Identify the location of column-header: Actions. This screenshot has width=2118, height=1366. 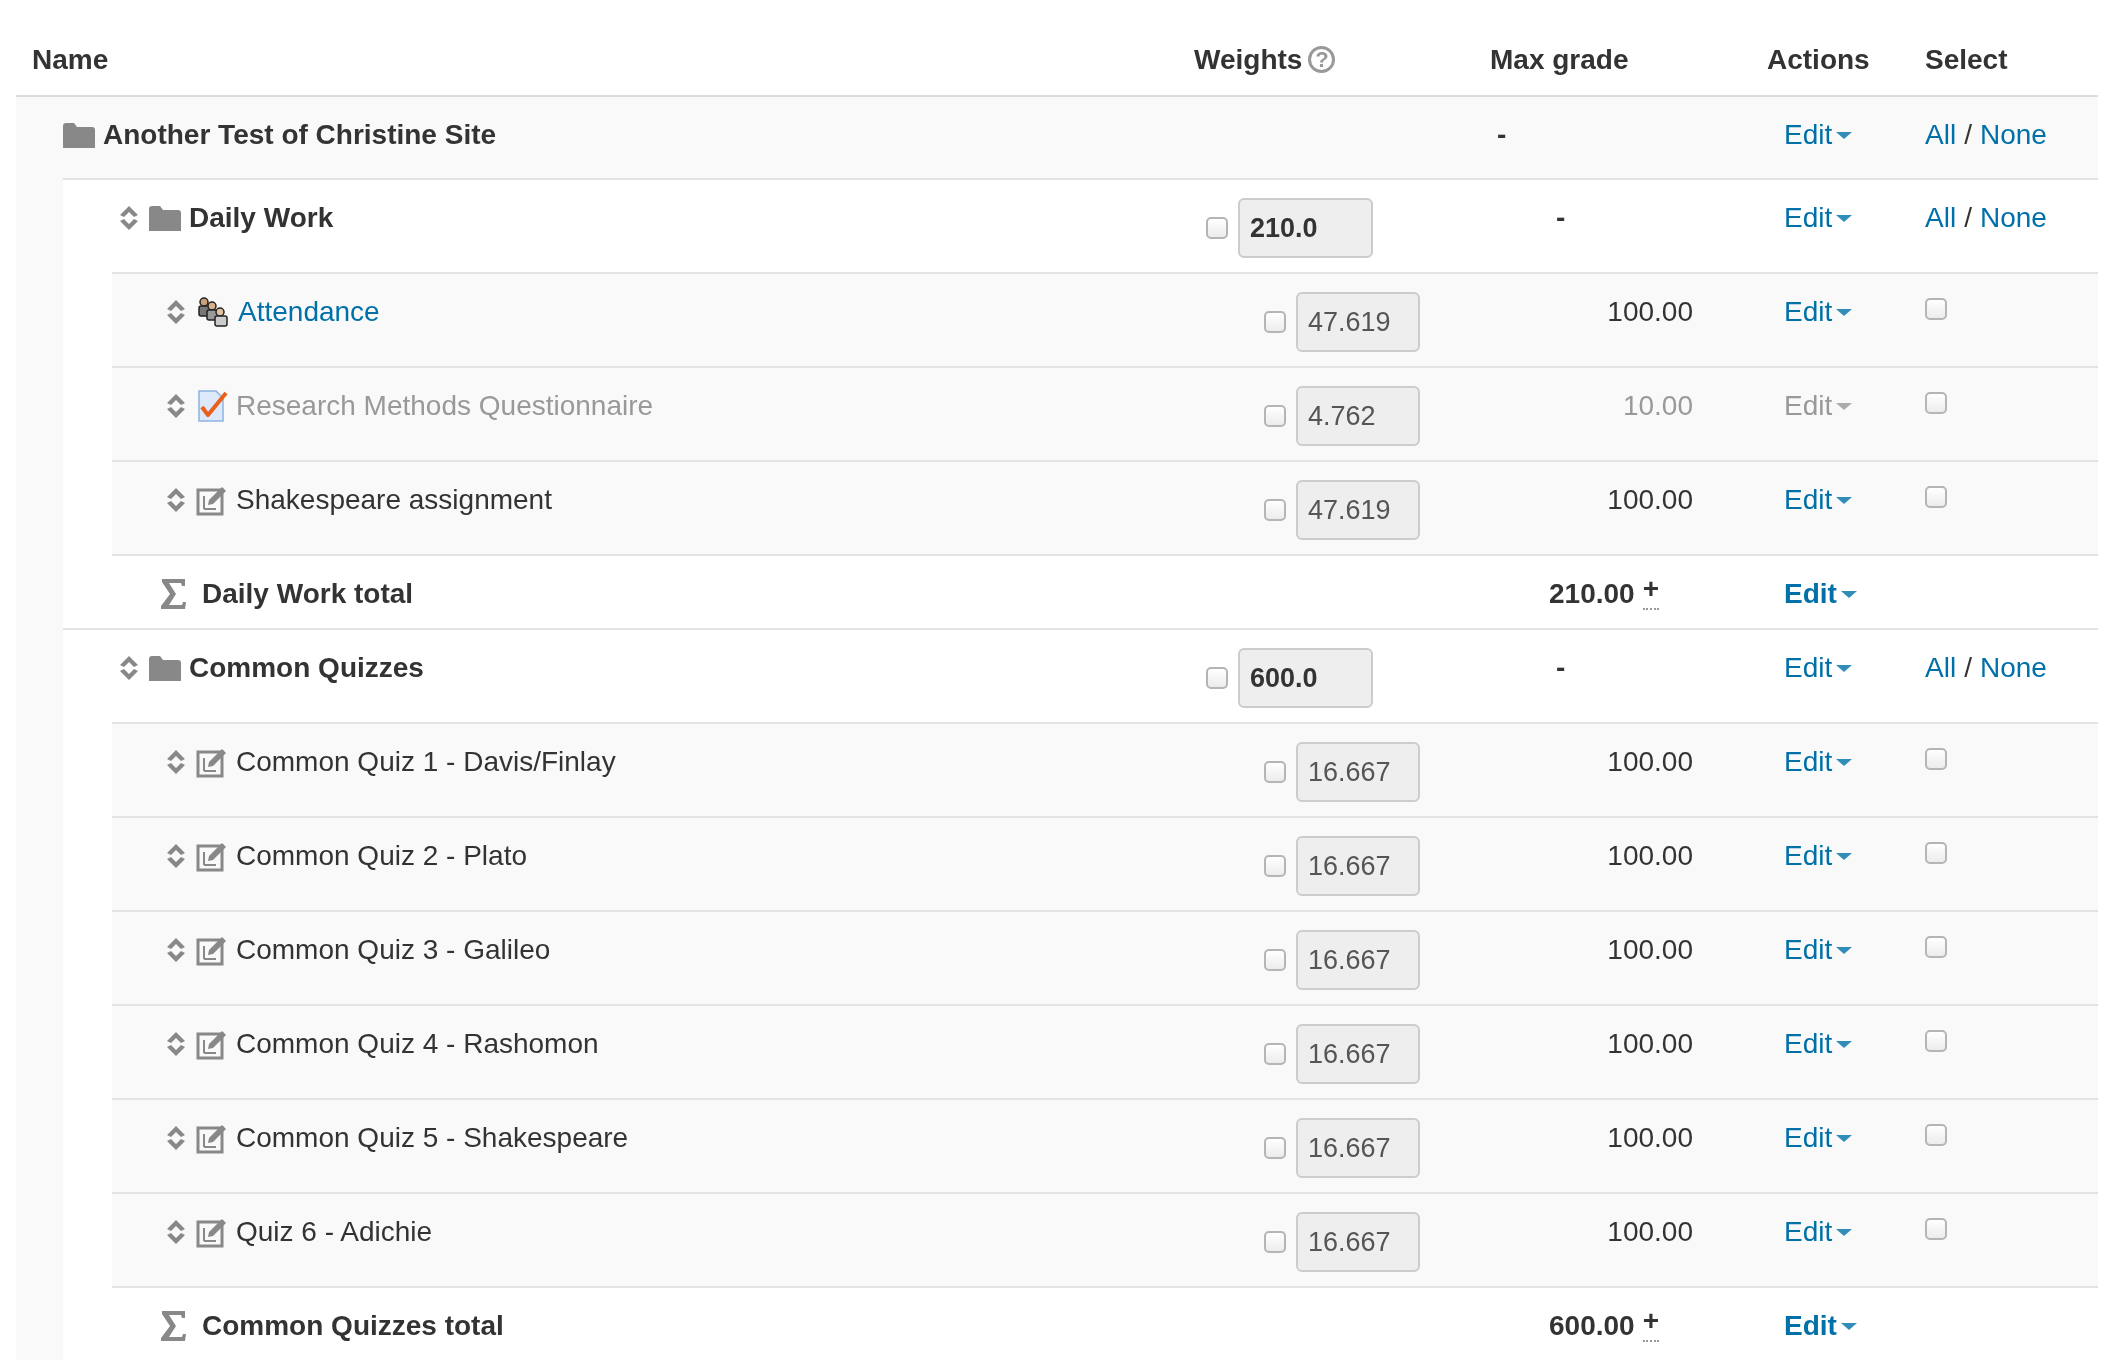
(1818, 59).